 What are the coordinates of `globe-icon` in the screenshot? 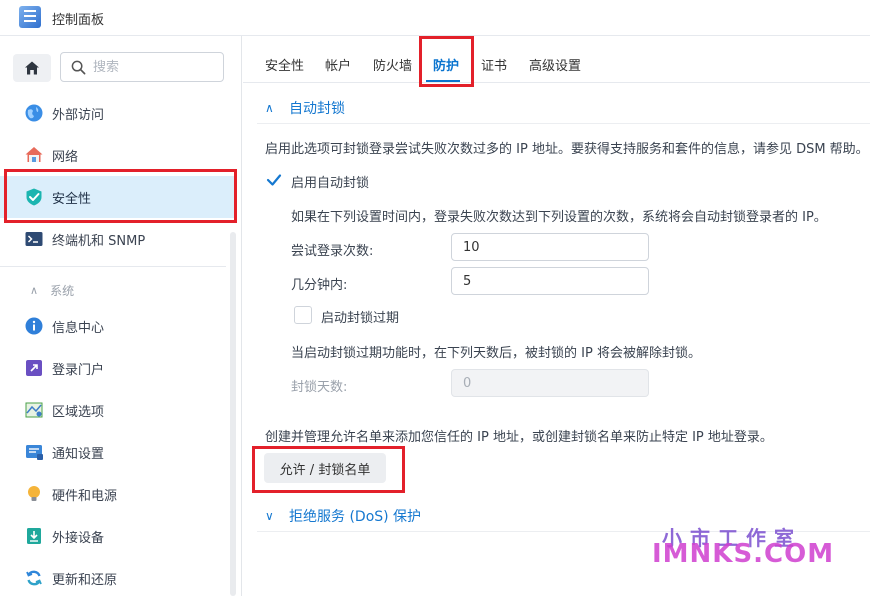 It's located at (34, 113).